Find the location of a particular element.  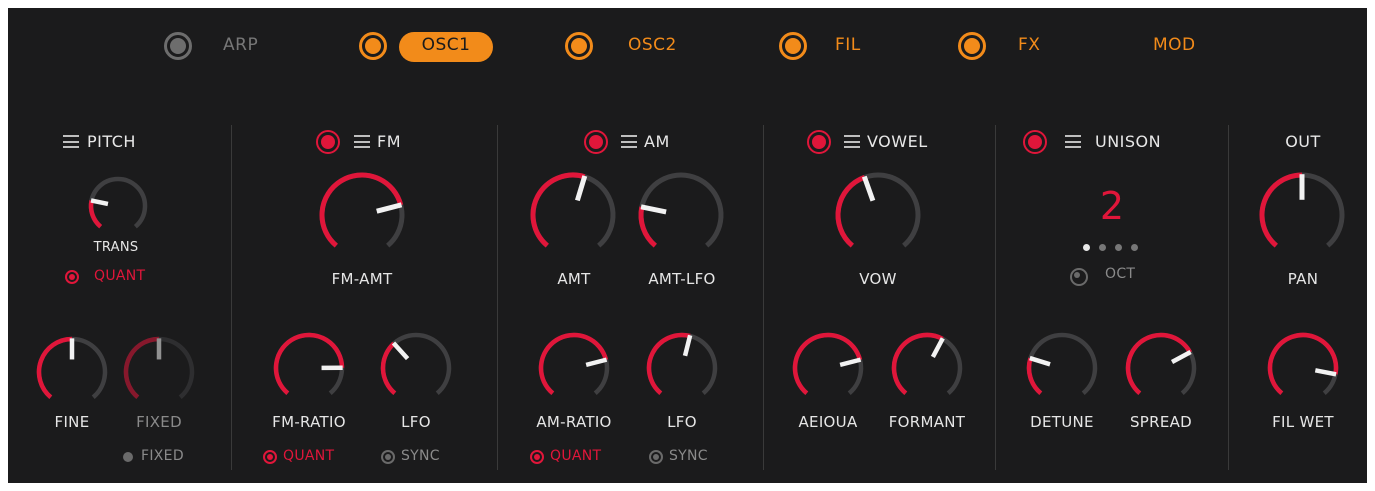

fm-quant-label: QUANT is located at coordinates (309, 456).